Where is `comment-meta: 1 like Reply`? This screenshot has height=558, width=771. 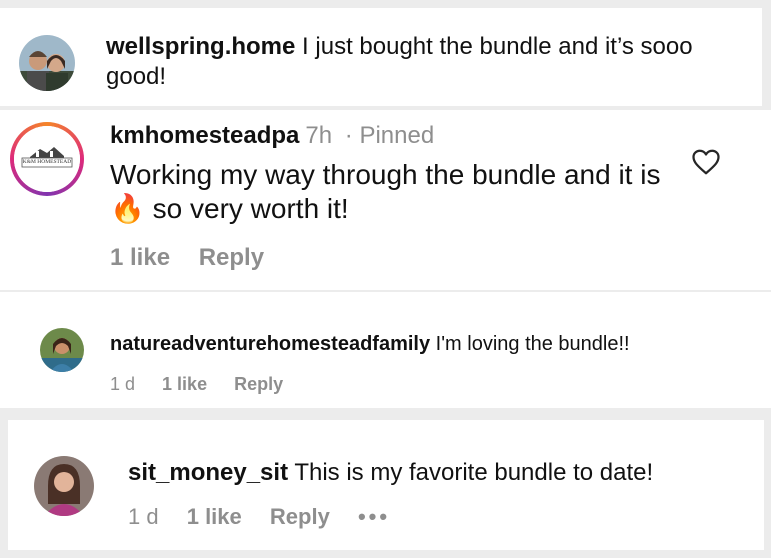 comment-meta: 1 like Reply is located at coordinates (198, 258).